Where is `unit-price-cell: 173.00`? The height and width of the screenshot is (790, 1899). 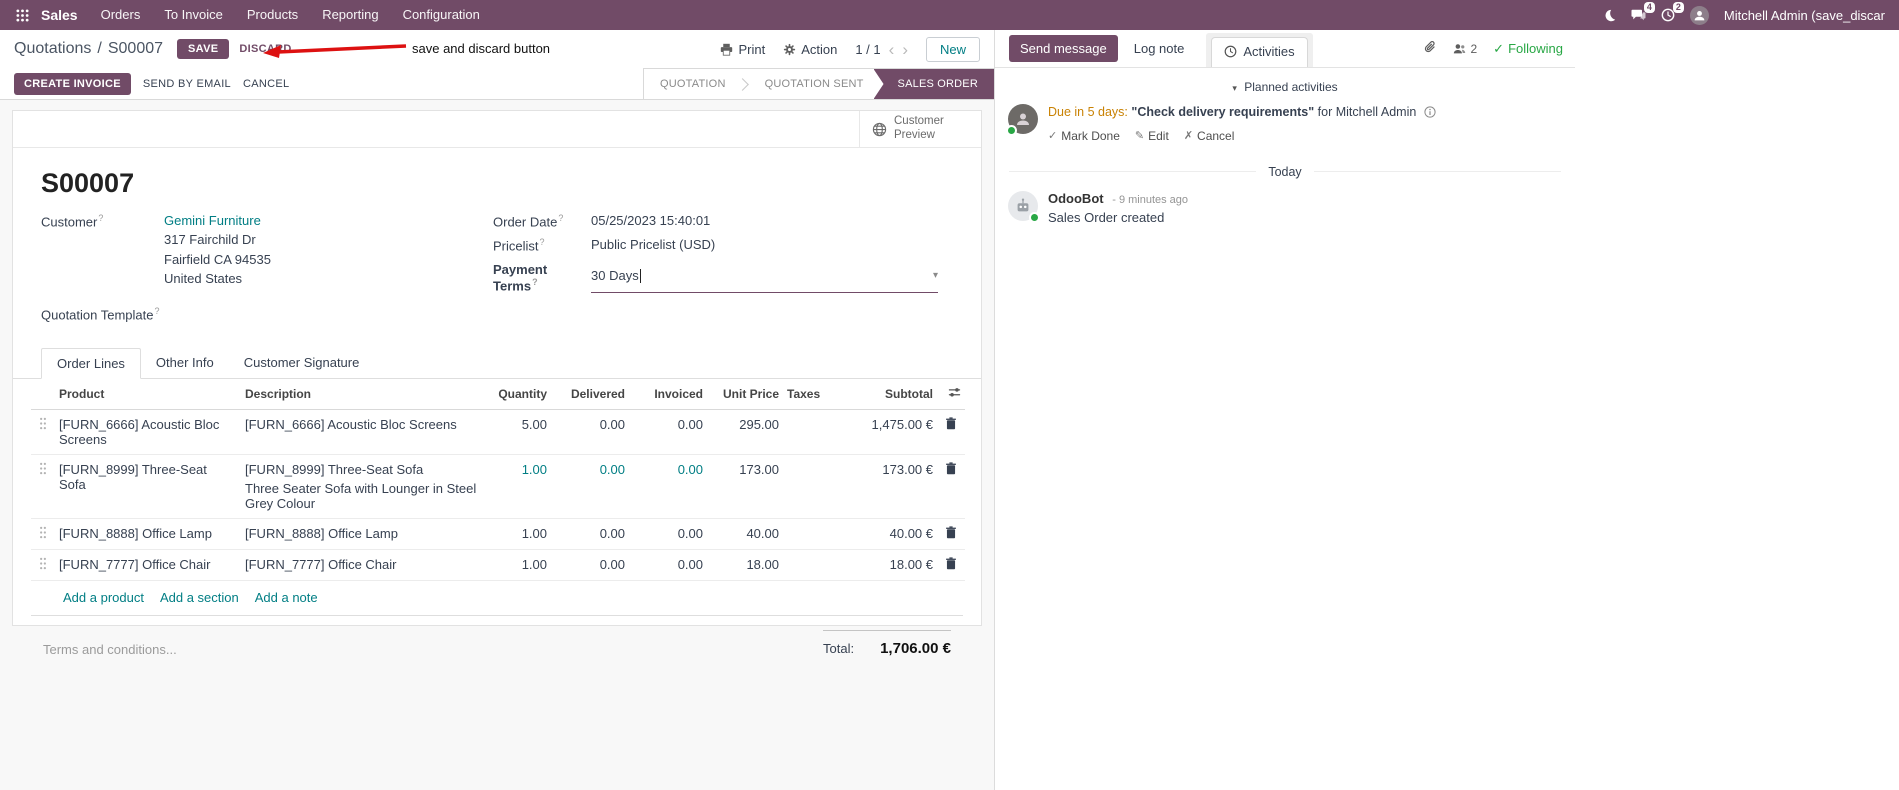 unit-price-cell: 173.00 is located at coordinates (745, 487).